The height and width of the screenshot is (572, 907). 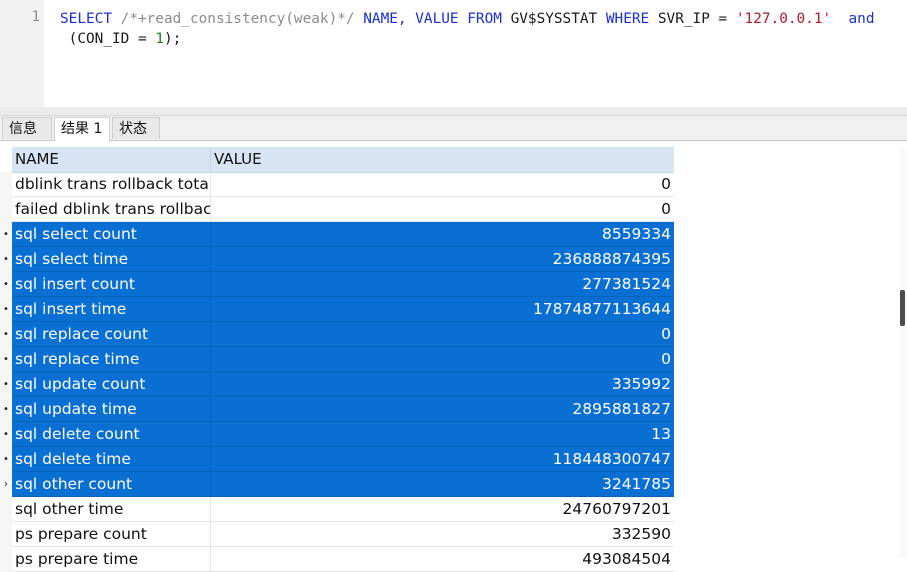 What do you see at coordinates (111, 534) in the screenshot?
I see `cell-name: ps prepare count` at bounding box center [111, 534].